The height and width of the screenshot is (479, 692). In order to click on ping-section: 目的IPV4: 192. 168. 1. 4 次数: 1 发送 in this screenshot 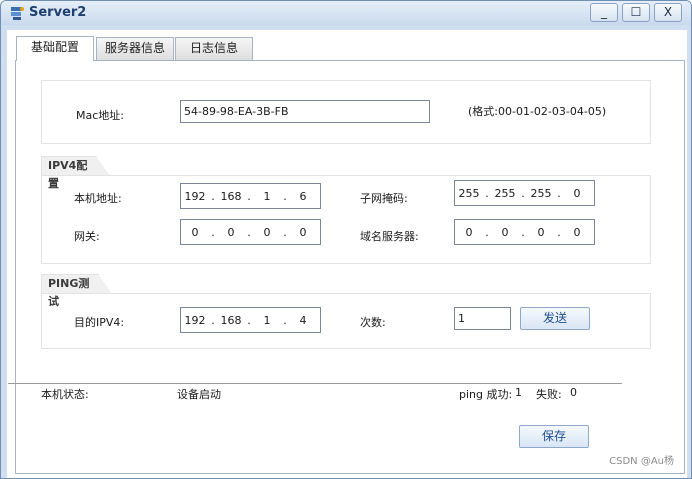, I will do `click(346, 321)`.